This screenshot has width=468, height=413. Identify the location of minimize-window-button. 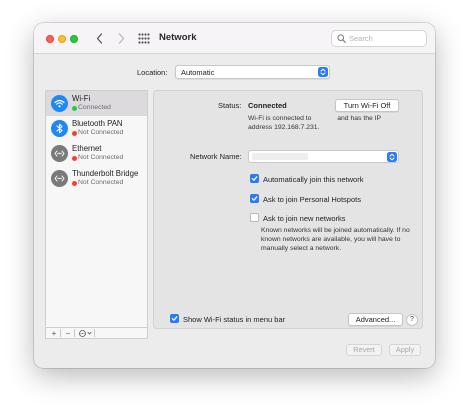
(62, 39).